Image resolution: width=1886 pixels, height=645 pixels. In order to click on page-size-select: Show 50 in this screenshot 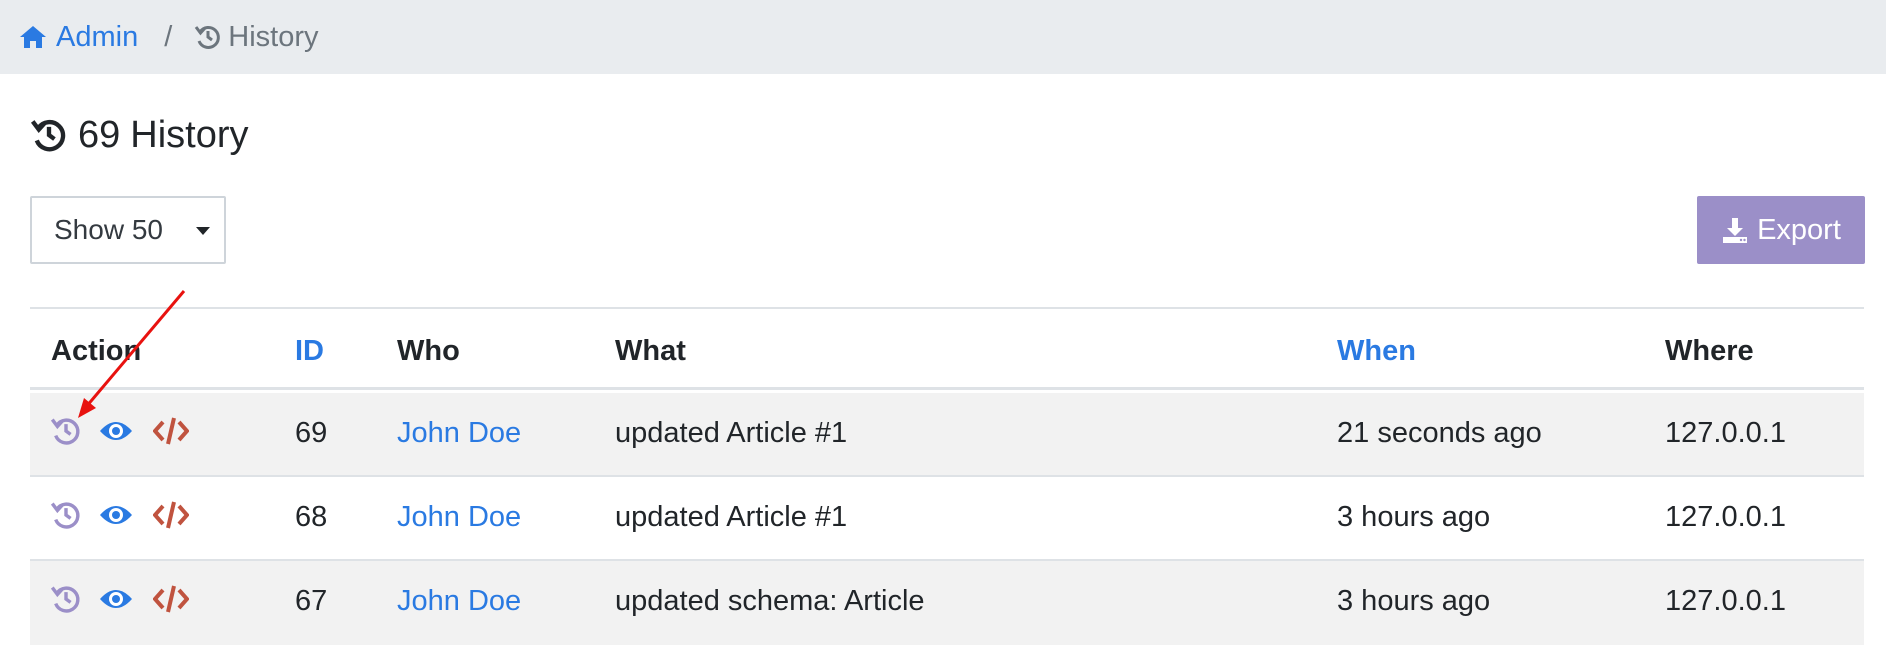, I will do `click(128, 230)`.